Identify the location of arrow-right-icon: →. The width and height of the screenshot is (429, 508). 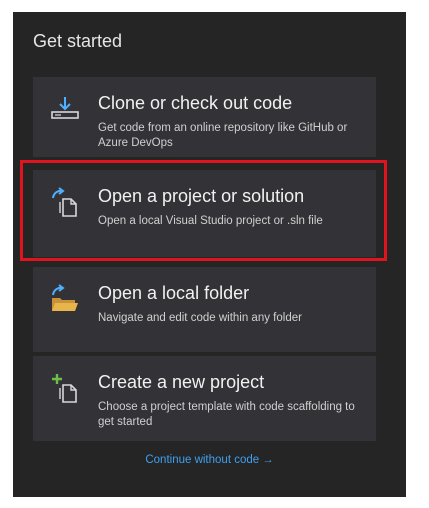
(268, 460).